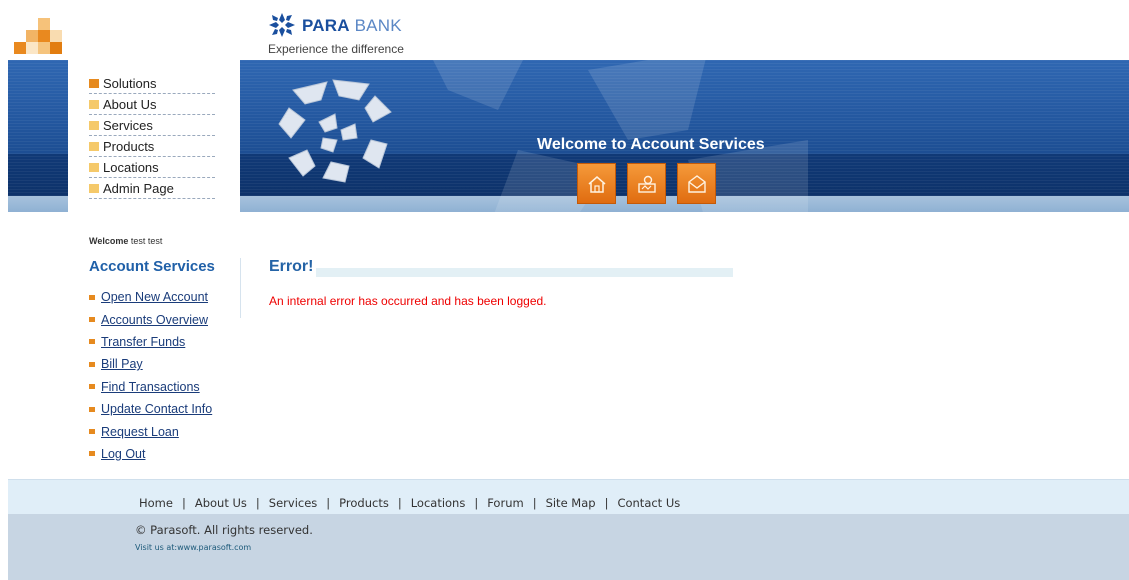 The image size is (1129, 580). I want to click on nav-item-services: Services, so click(152, 125).